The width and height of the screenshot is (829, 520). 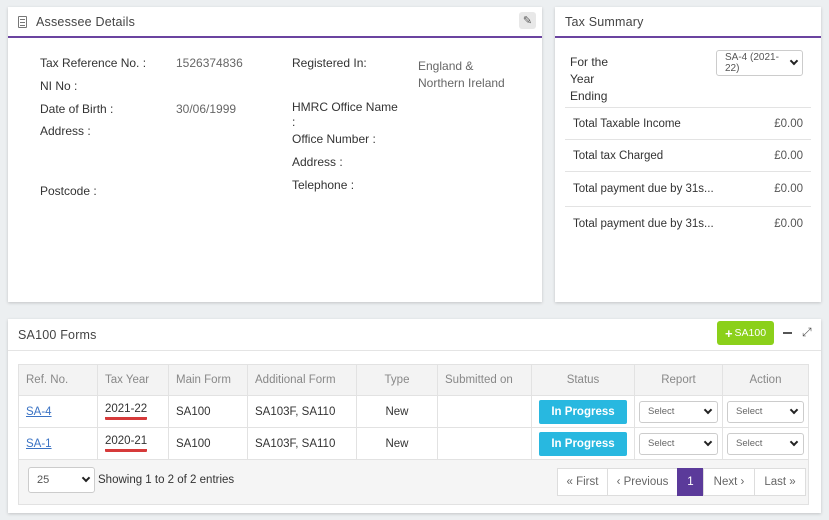 What do you see at coordinates (589, 79) in the screenshot?
I see `year-ending-label: For the Year Ending` at bounding box center [589, 79].